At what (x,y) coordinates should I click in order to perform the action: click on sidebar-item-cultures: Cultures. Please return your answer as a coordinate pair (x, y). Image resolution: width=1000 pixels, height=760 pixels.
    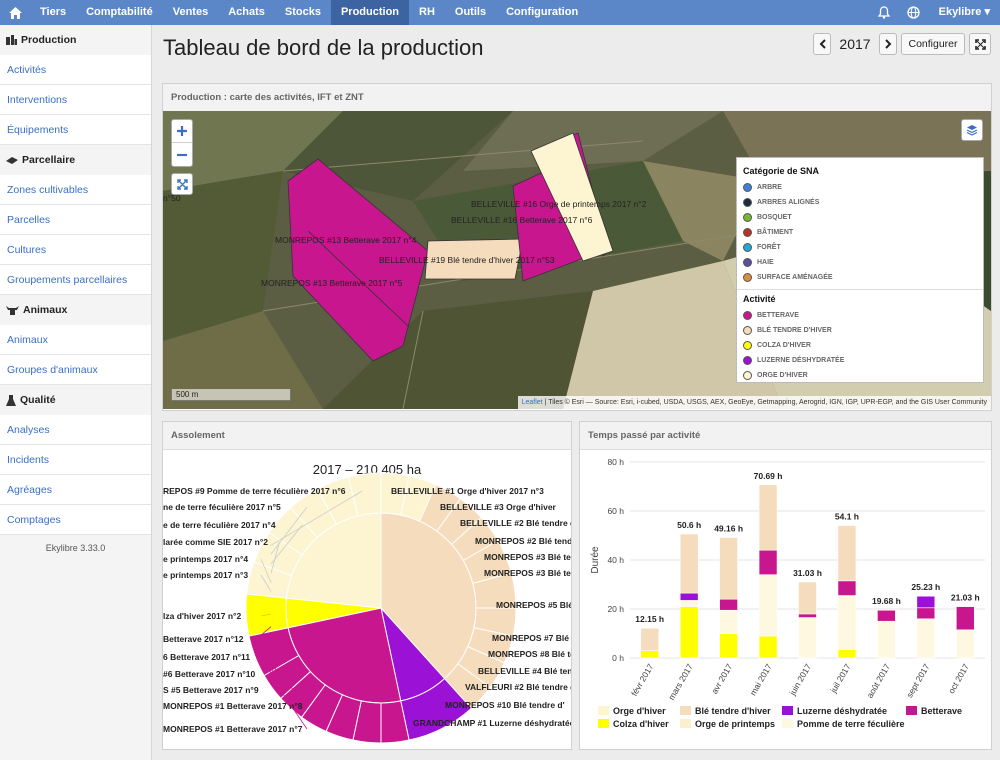
    Looking at the image, I should click on (75, 250).